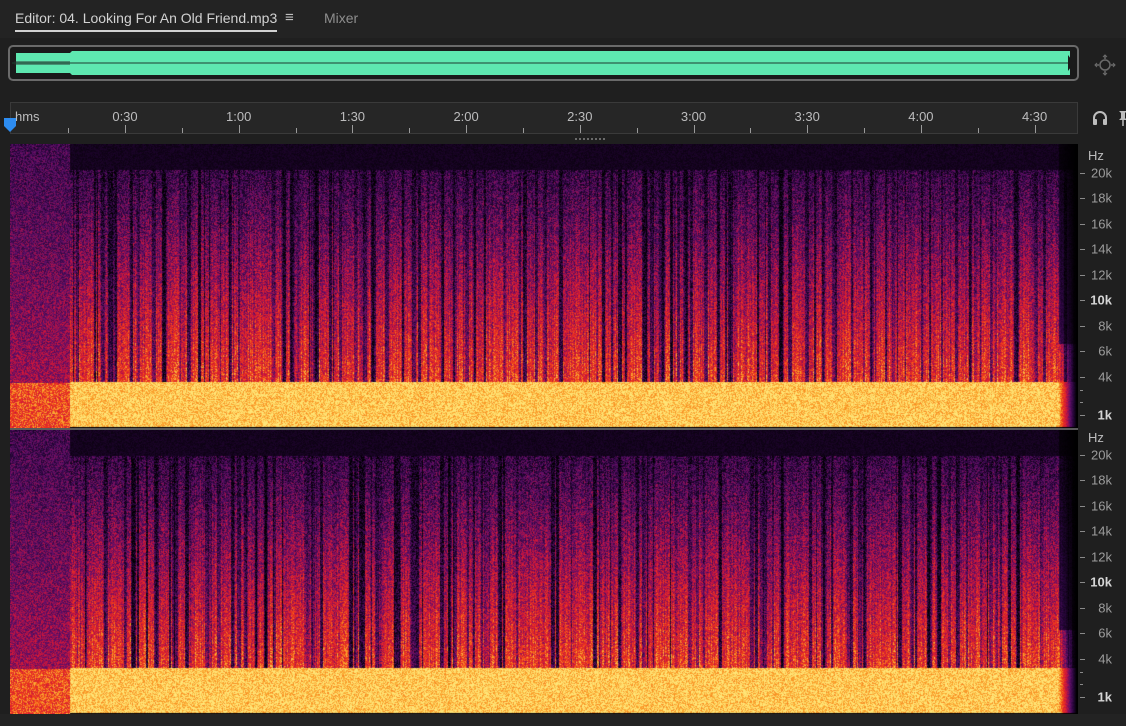 The height and width of the screenshot is (726, 1126). I want to click on ruler-time-label: 3:00, so click(693, 116).